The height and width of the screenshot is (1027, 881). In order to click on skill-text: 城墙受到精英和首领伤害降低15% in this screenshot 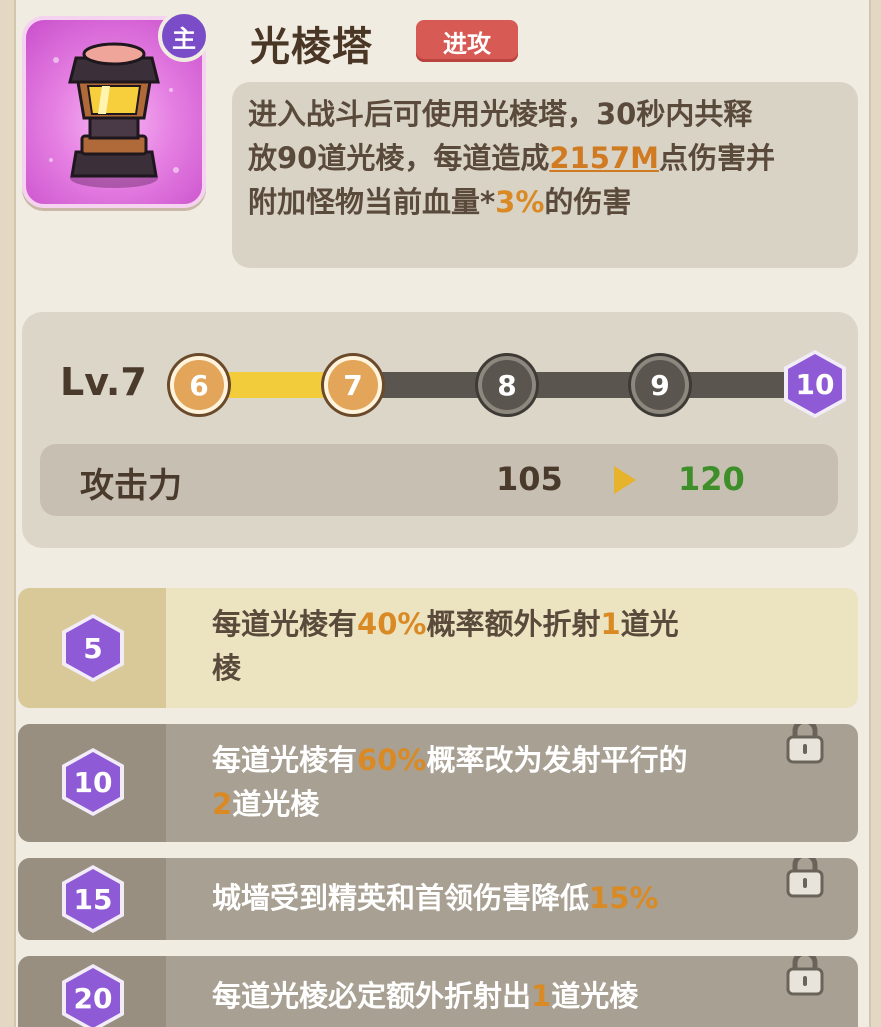, I will do `click(435, 898)`.